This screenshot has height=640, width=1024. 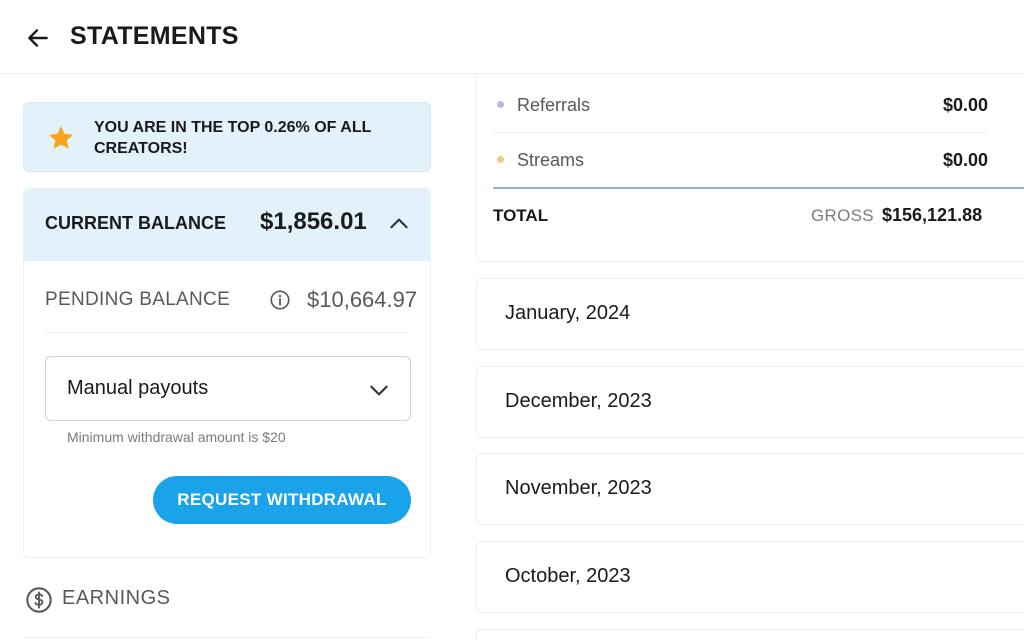 What do you see at coordinates (116, 598) in the screenshot?
I see `earnings-label: EARNINGS` at bounding box center [116, 598].